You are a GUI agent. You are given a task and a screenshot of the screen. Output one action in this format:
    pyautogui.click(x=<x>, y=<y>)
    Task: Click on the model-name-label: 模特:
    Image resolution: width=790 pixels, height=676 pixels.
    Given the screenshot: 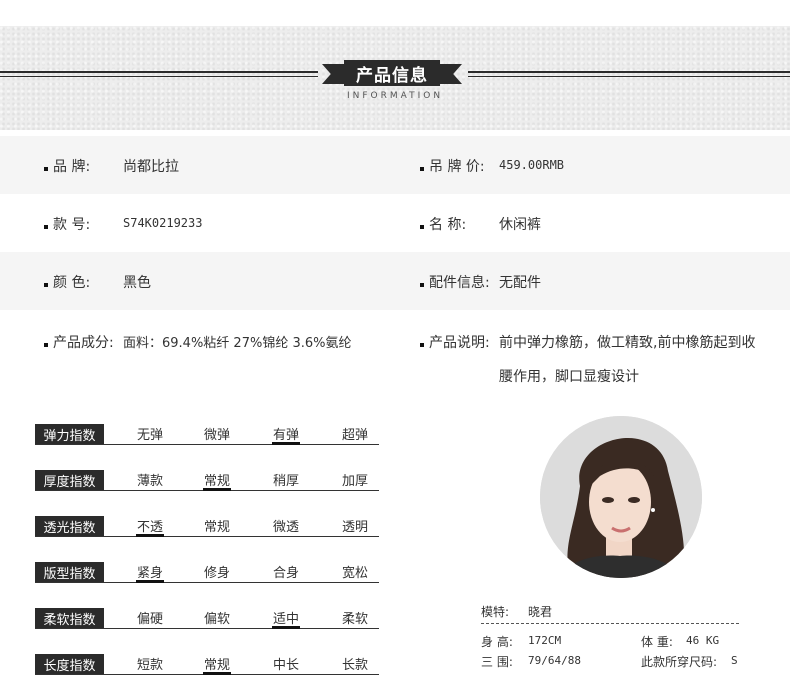 What is the action you would take?
    pyautogui.click(x=495, y=612)
    